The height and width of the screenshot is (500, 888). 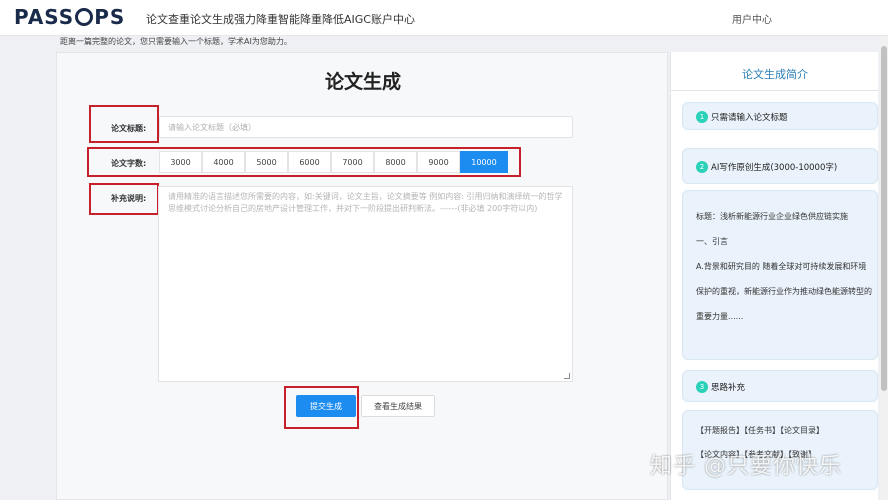 I want to click on top-navbar: PASS PS 论文查重论文生成强力降重智能降重降低AIGC账户中心 用户中心, so click(x=444, y=18).